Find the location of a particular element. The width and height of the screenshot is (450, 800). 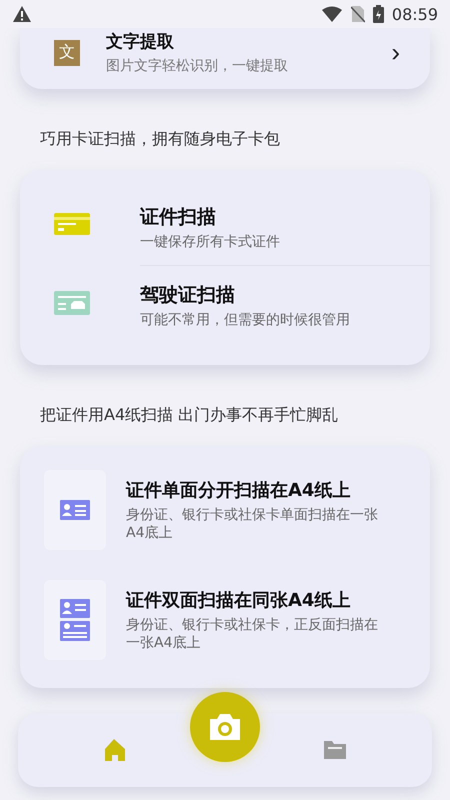

camera-button is located at coordinates (225, 727).